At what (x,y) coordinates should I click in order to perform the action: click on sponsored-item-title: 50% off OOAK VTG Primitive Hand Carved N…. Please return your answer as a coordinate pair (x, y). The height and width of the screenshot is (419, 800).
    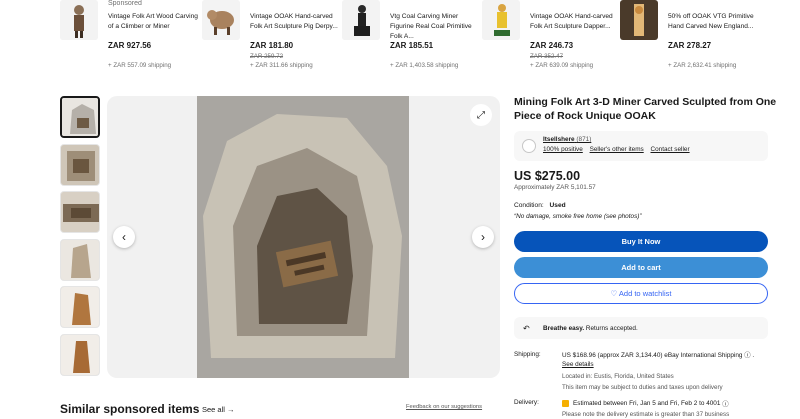
    Looking at the image, I should click on (714, 22).